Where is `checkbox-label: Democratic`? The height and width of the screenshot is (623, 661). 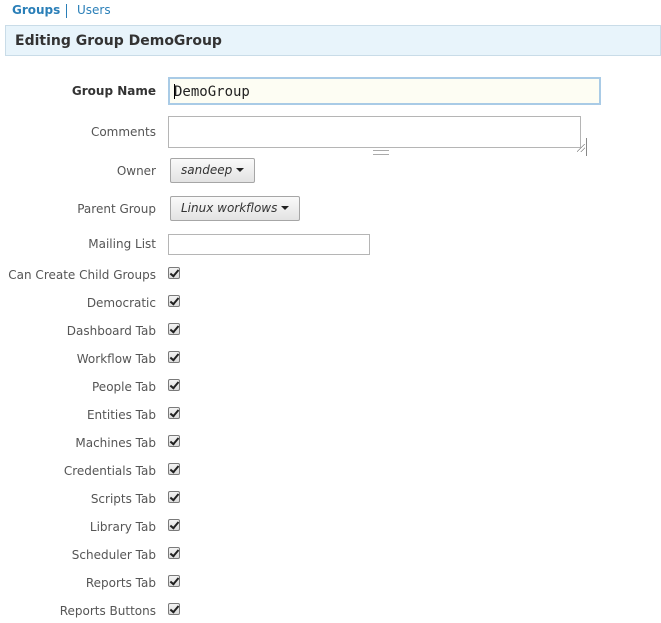
checkbox-label: Democratic is located at coordinates (121, 303).